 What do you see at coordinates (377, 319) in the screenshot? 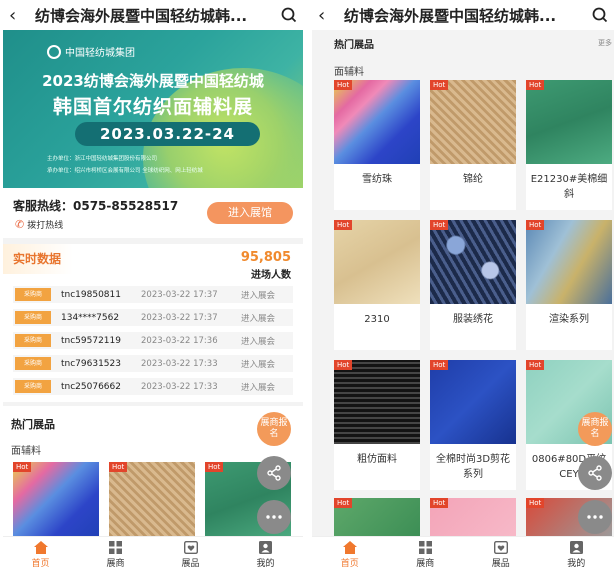
I see `product-name: 2310` at bounding box center [377, 319].